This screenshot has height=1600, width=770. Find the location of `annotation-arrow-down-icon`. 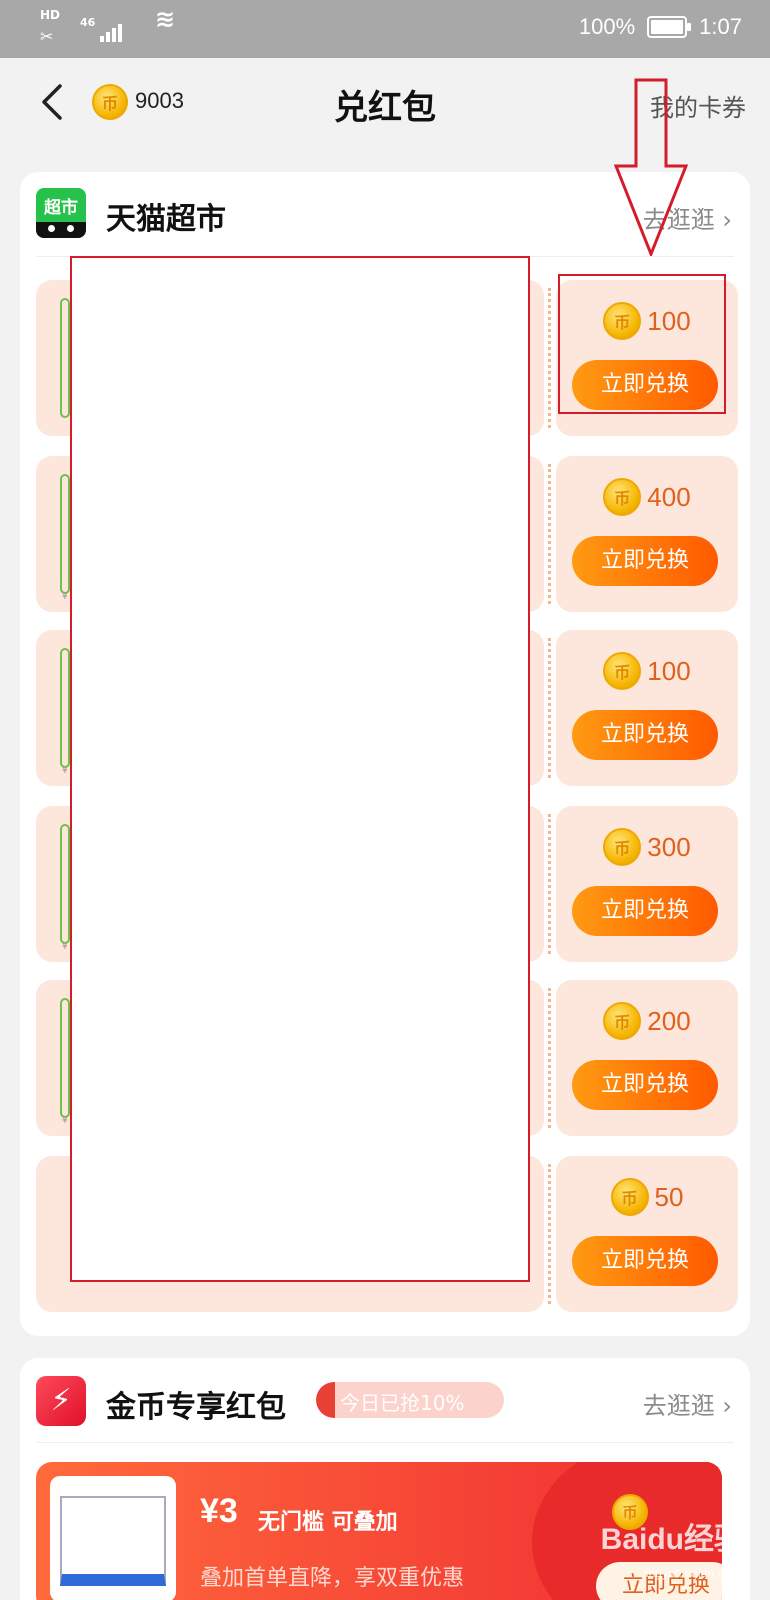

annotation-arrow-down-icon is located at coordinates (651, 167).